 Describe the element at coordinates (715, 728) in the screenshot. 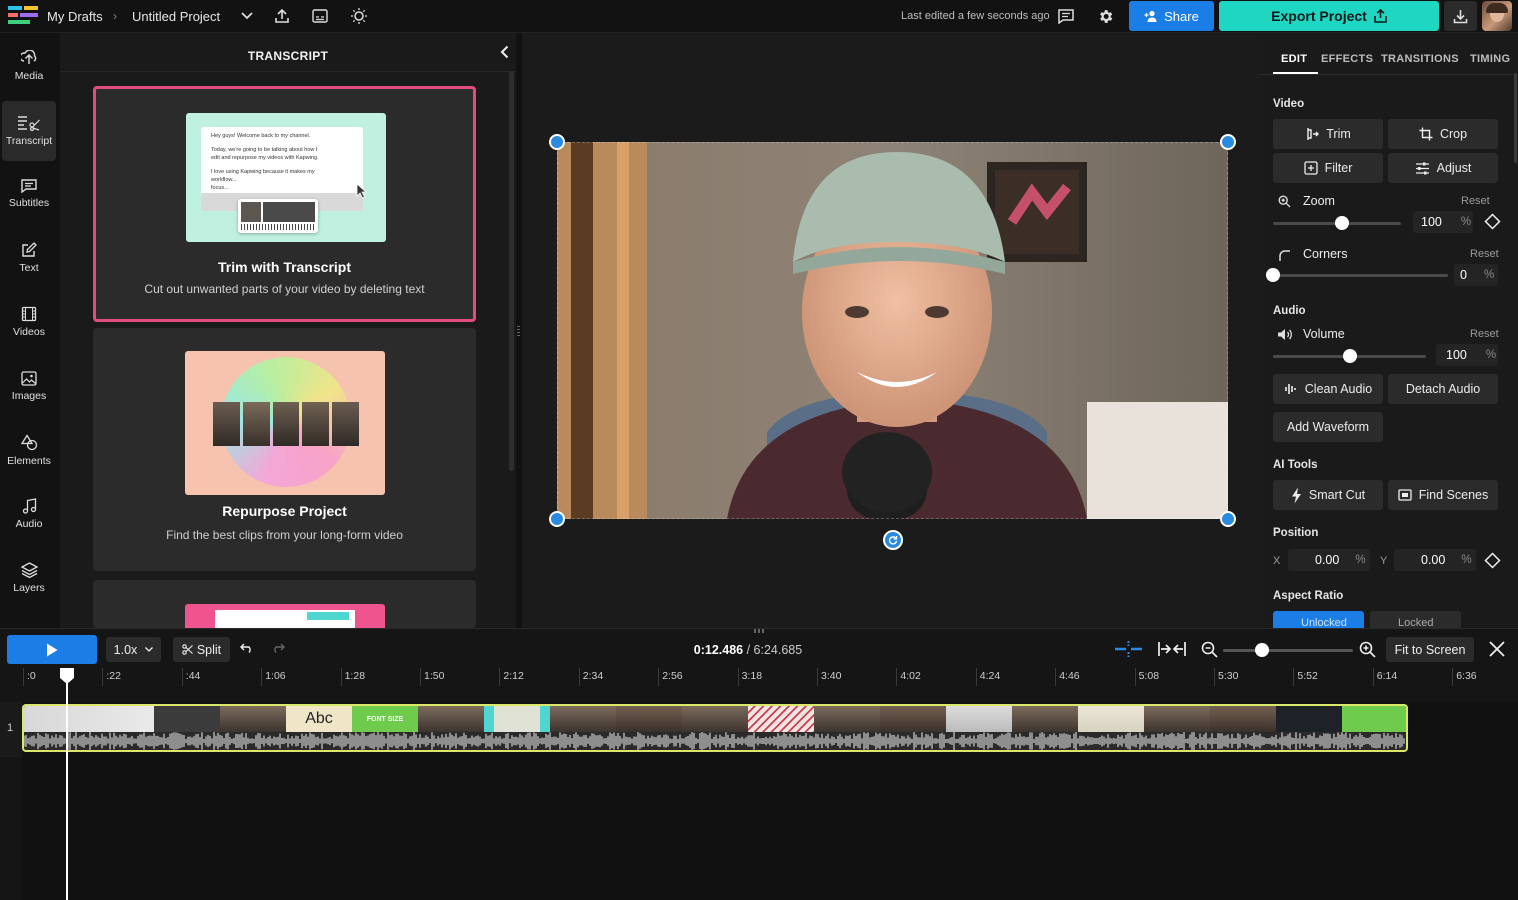

I see `video-track-clip: Abc FONT SIZE` at that location.